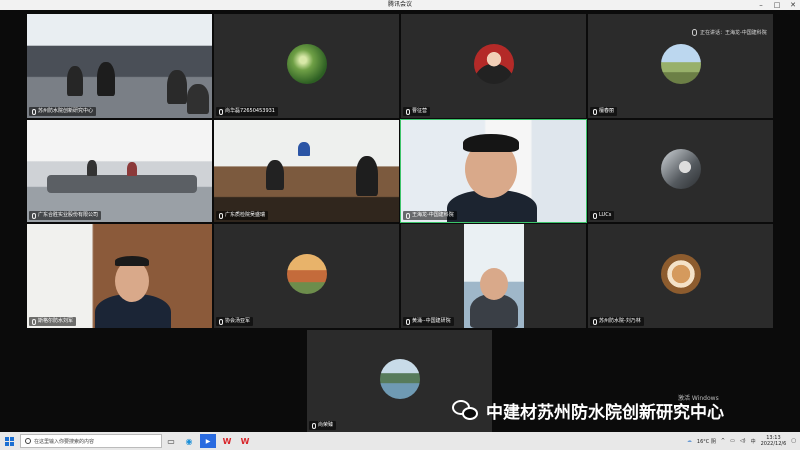  Describe the element at coordinates (65, 215) in the screenshot. I see `participant-name: 广东合胜实业股份有限公司` at that location.